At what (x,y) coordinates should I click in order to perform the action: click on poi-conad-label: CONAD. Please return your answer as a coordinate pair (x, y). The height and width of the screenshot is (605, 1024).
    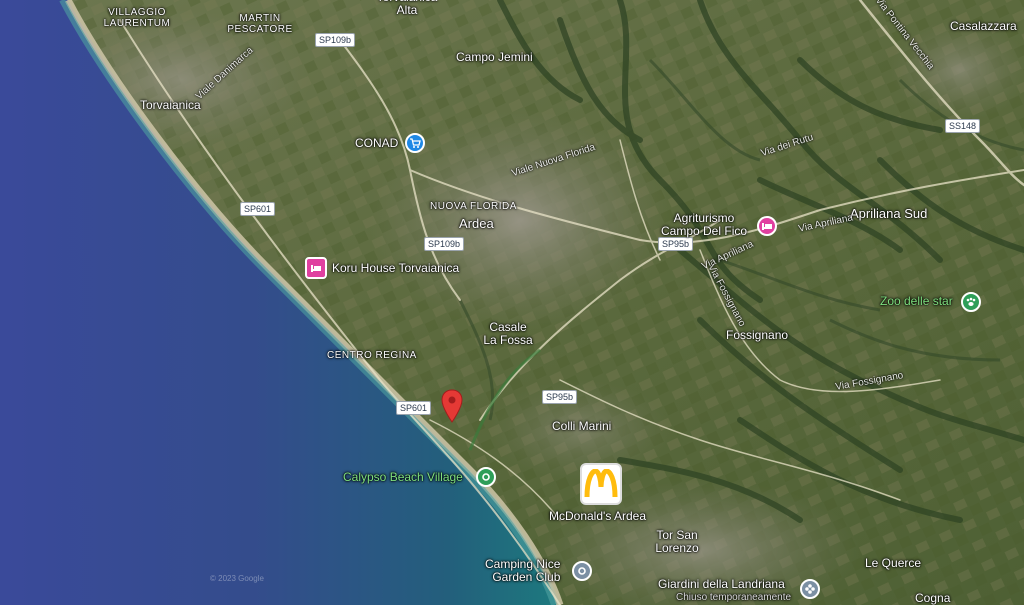
    Looking at the image, I should click on (376, 143).